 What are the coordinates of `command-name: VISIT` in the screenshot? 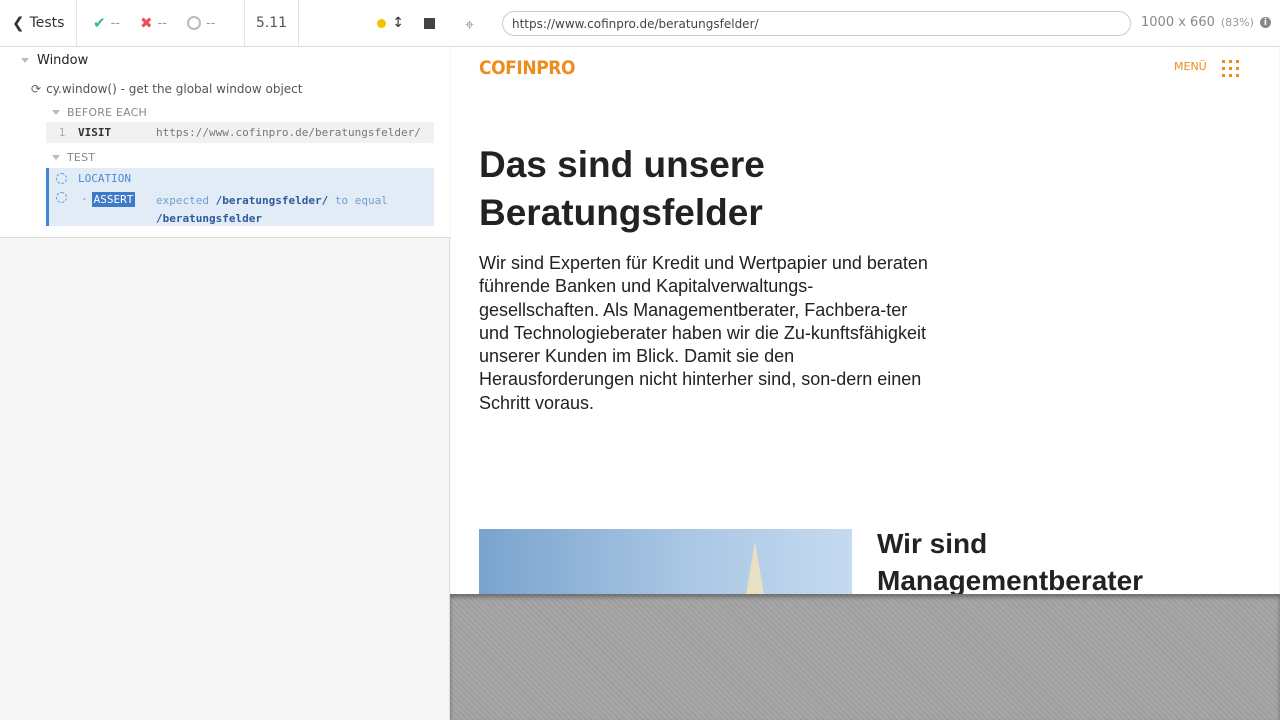 It's located at (95, 132).